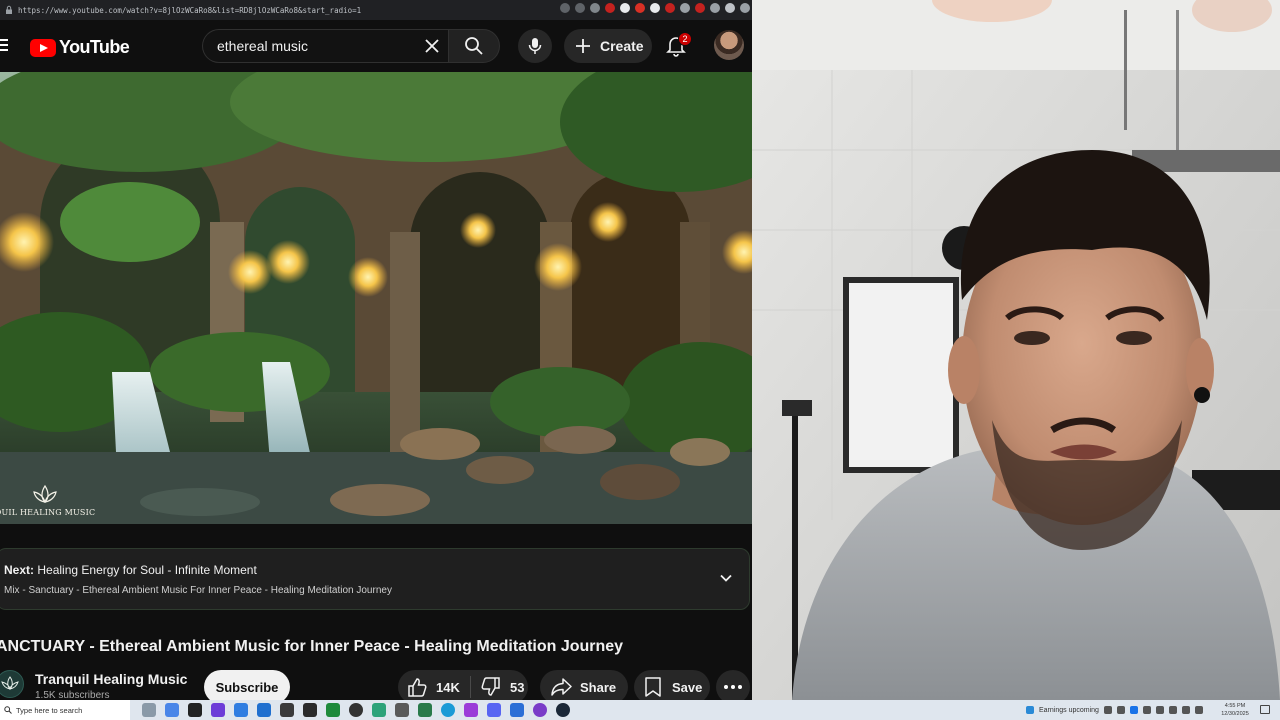  Describe the element at coordinates (490, 686) in the screenshot. I see `thumbs-down-icon` at that location.